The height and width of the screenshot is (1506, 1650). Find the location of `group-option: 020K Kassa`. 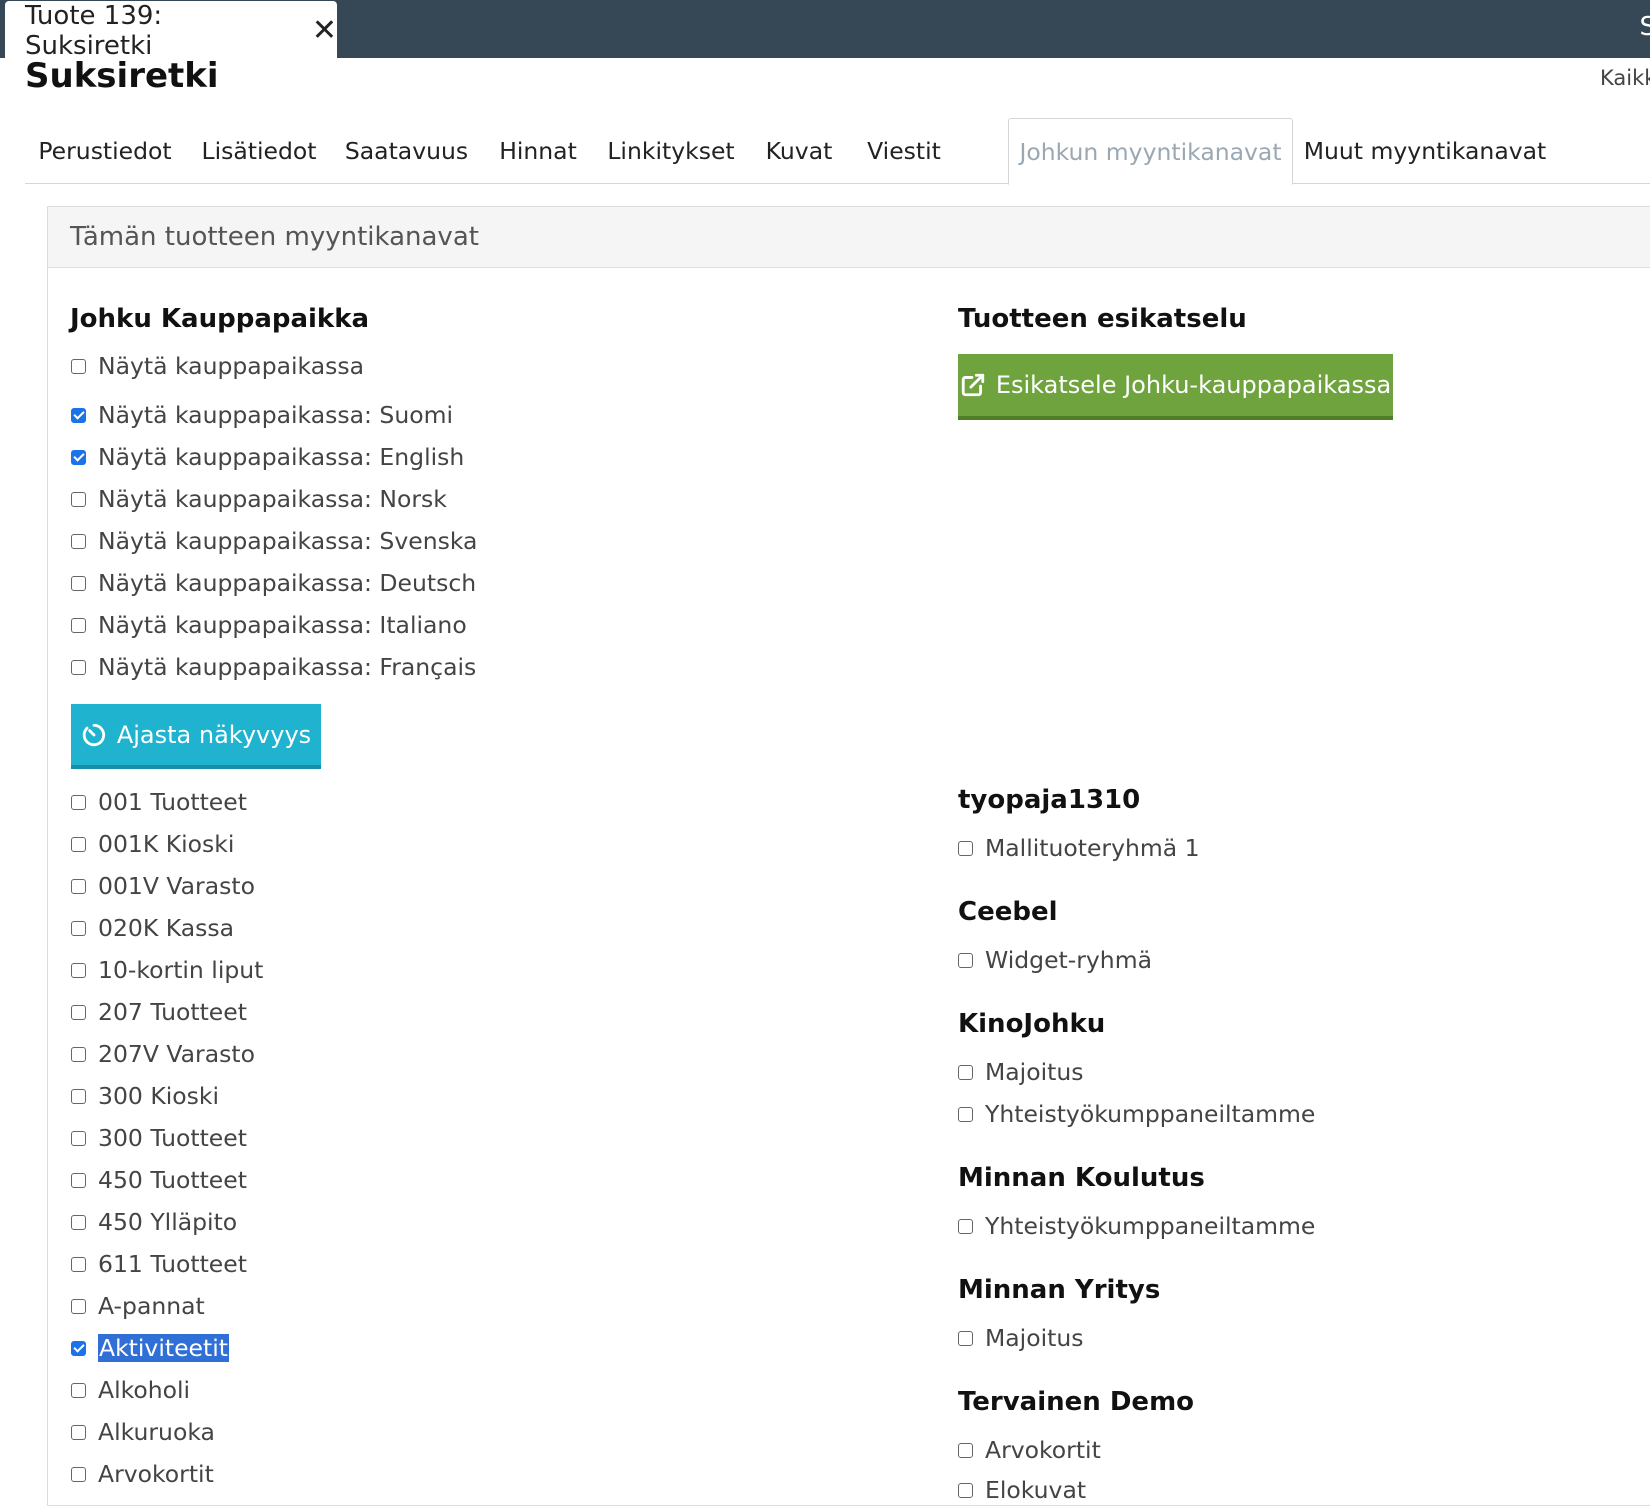

group-option: 020K Kassa is located at coordinates (152, 928).